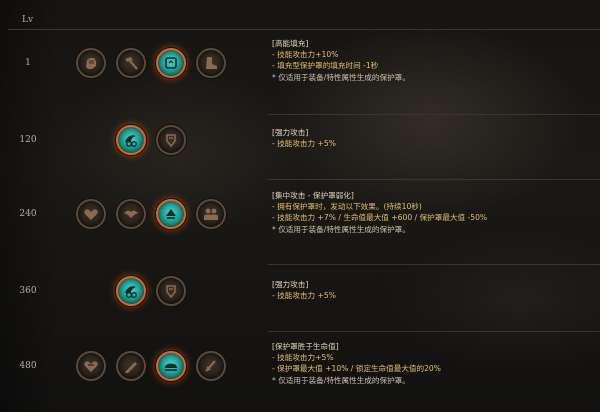 The height and width of the screenshot is (412, 600). Describe the element at coordinates (313, 195) in the screenshot. I see `talent-title: [集中攻击 - 保护罩弱化]` at that location.